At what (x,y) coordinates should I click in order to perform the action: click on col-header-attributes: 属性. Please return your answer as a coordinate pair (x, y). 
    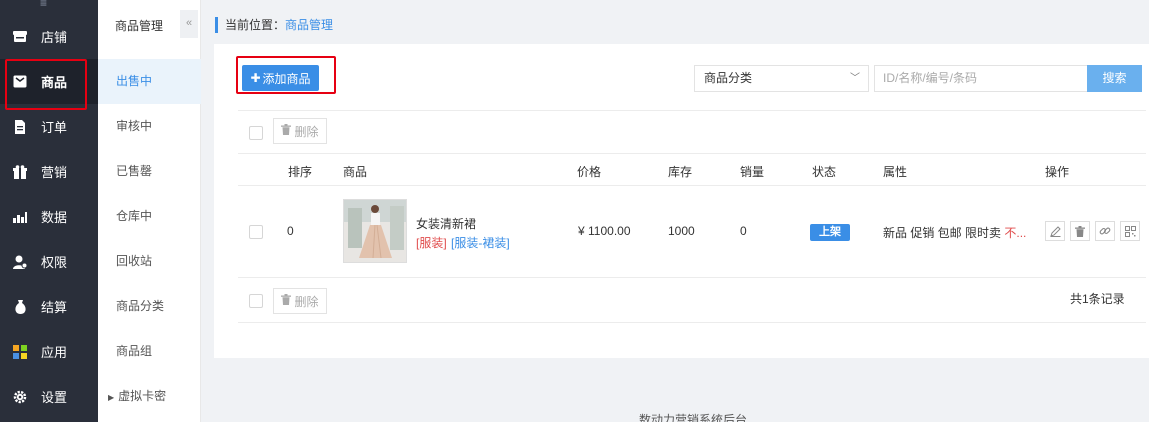
    Looking at the image, I should click on (895, 172).